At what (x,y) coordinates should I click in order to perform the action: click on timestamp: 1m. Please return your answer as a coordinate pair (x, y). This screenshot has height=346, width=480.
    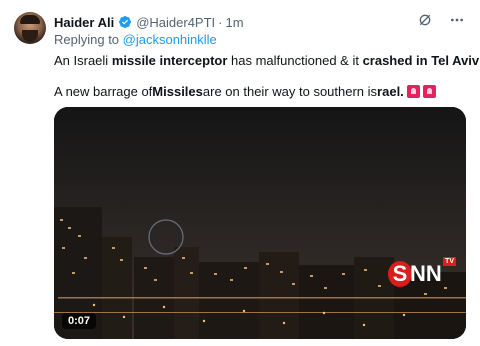
    Looking at the image, I should click on (235, 22).